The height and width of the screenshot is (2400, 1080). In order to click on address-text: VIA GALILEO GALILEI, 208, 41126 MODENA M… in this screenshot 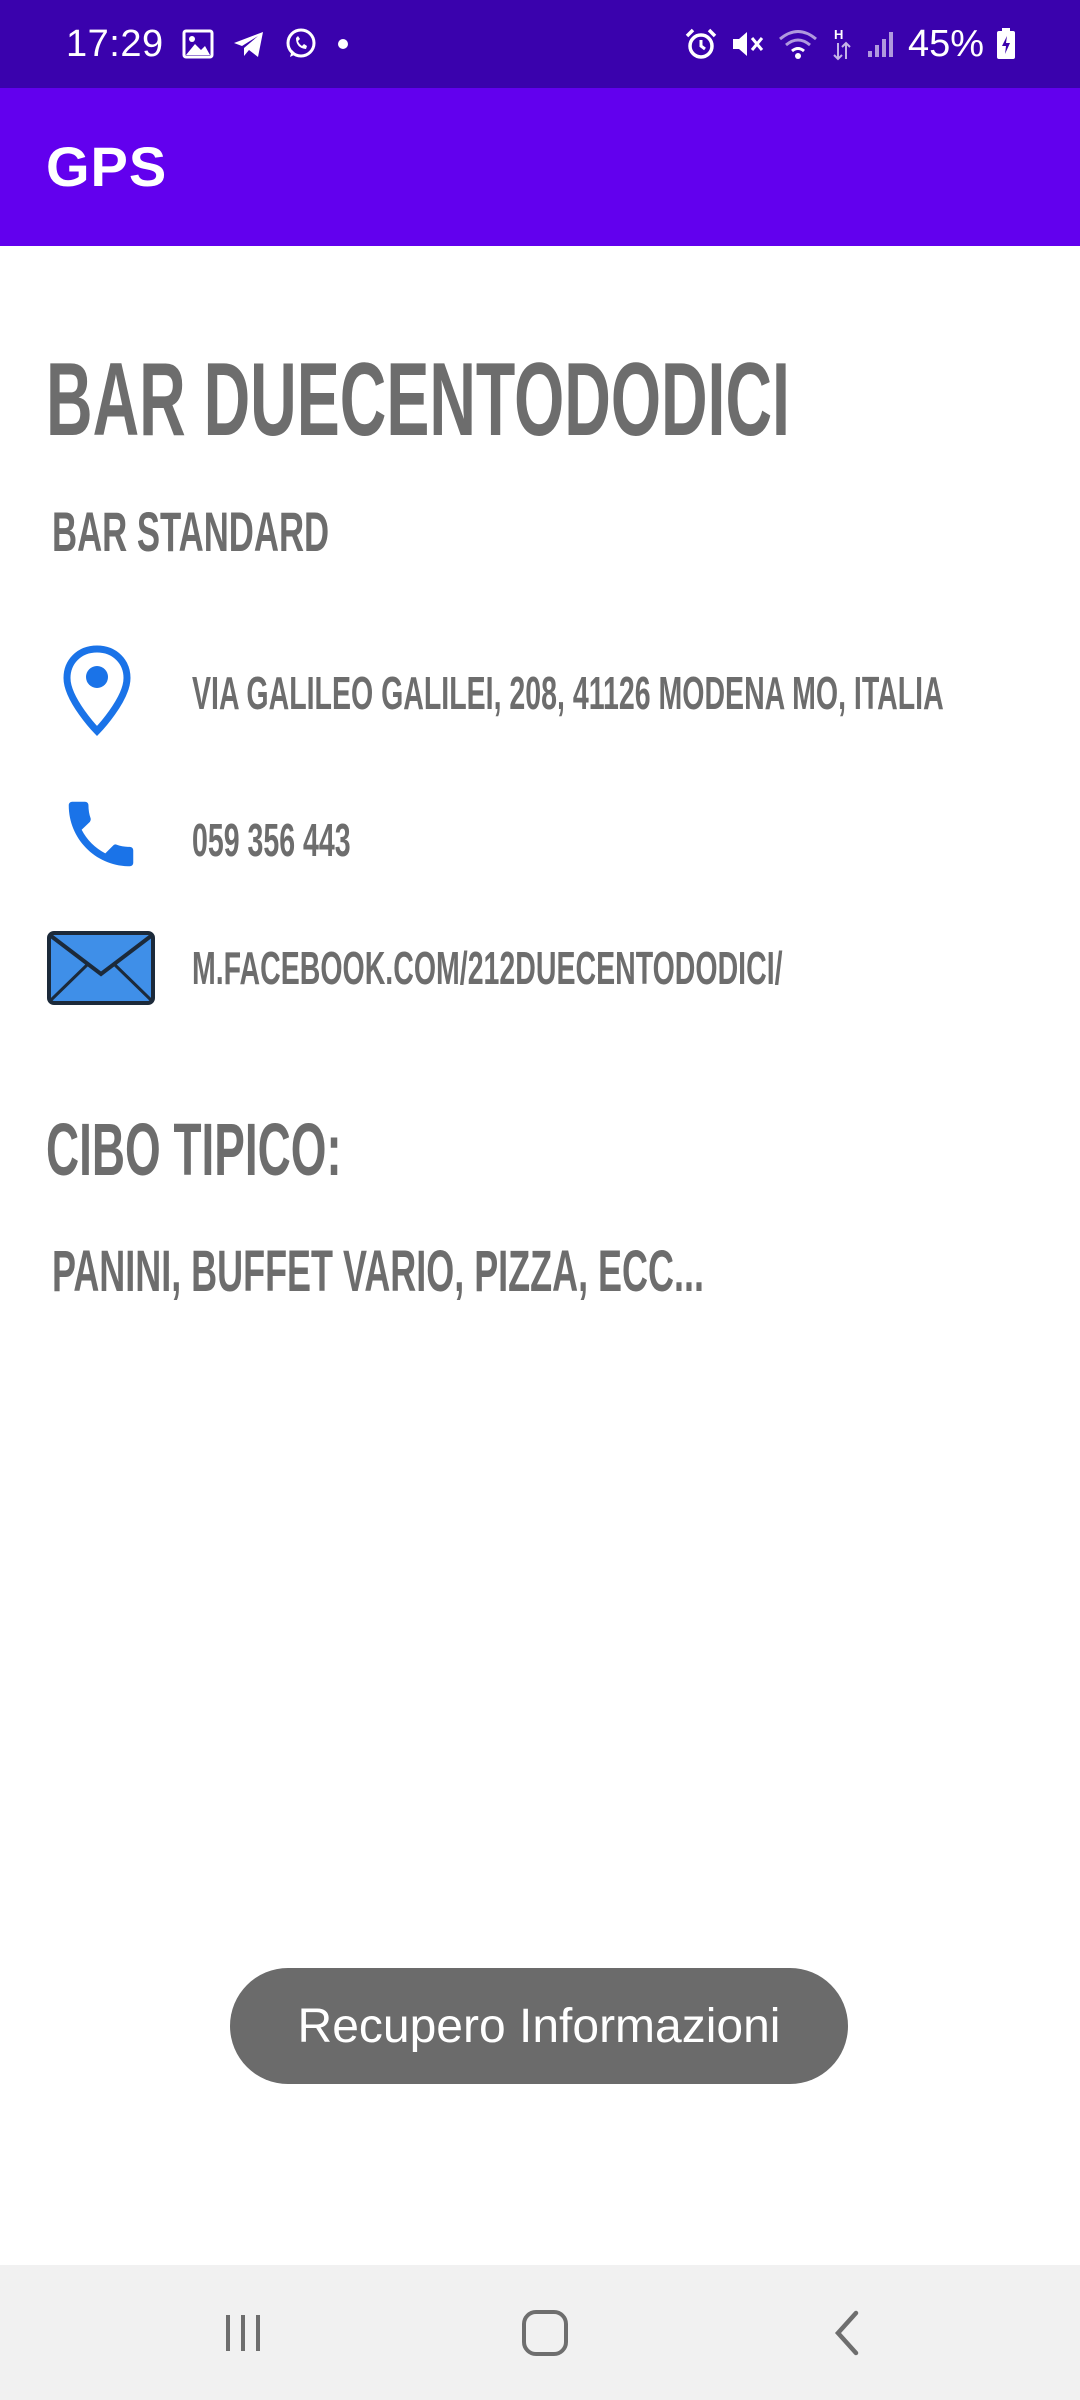, I will do `click(568, 693)`.